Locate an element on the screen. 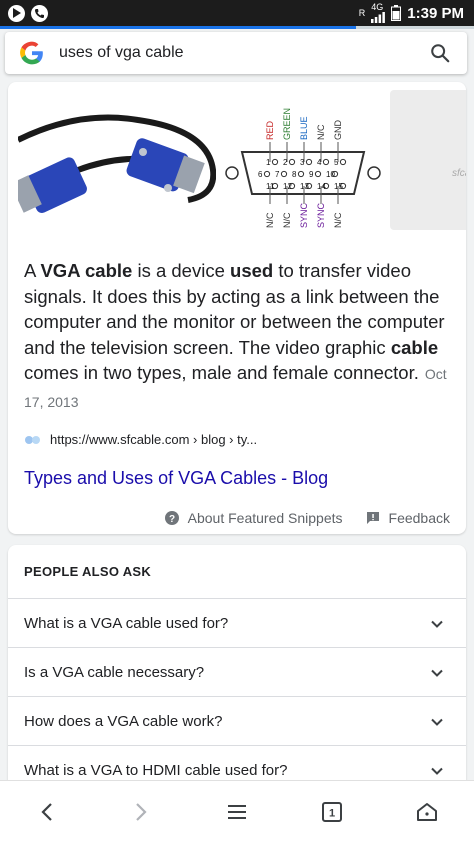 This screenshot has height=843, width=474. pin-number: 12 is located at coordinates (287, 186).